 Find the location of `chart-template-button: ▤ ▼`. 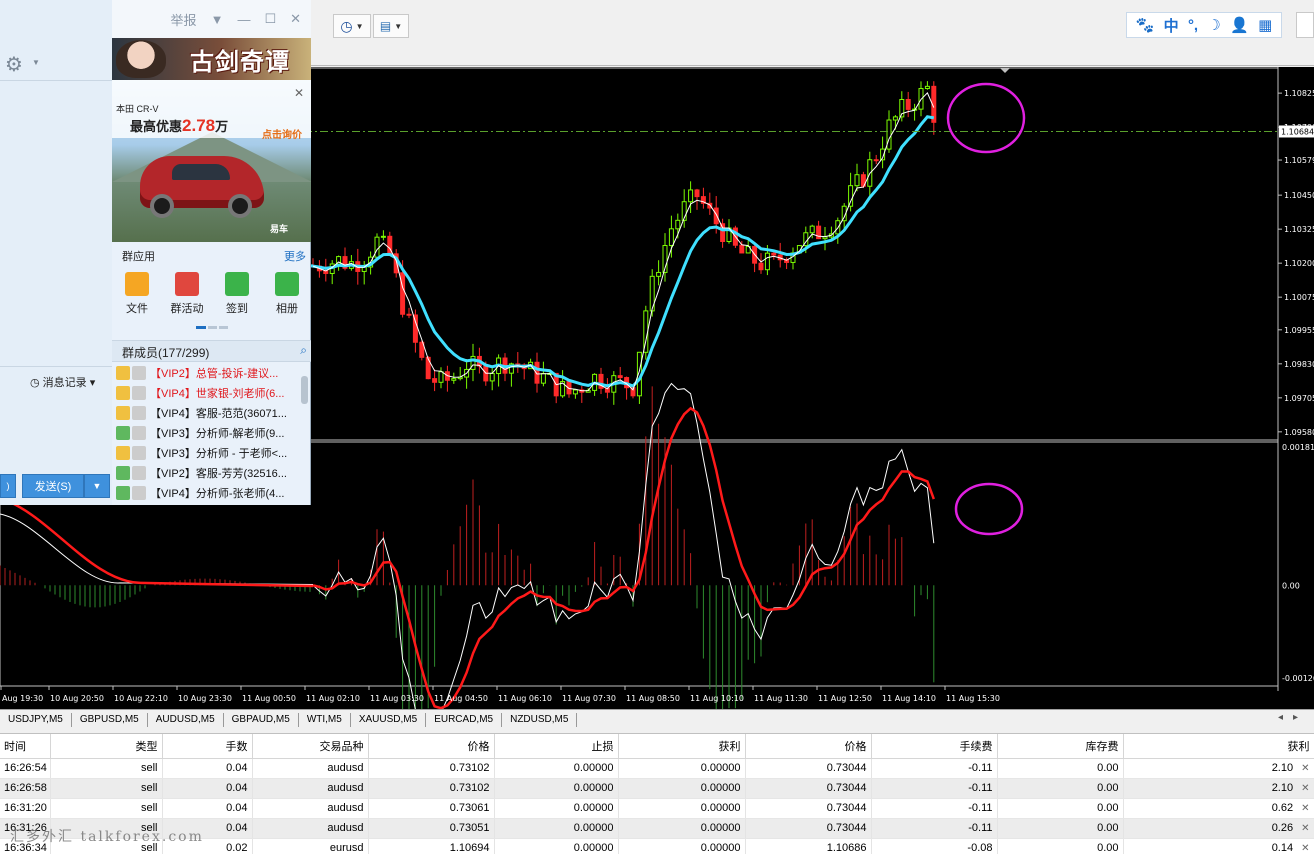

chart-template-button: ▤ ▼ is located at coordinates (391, 26).